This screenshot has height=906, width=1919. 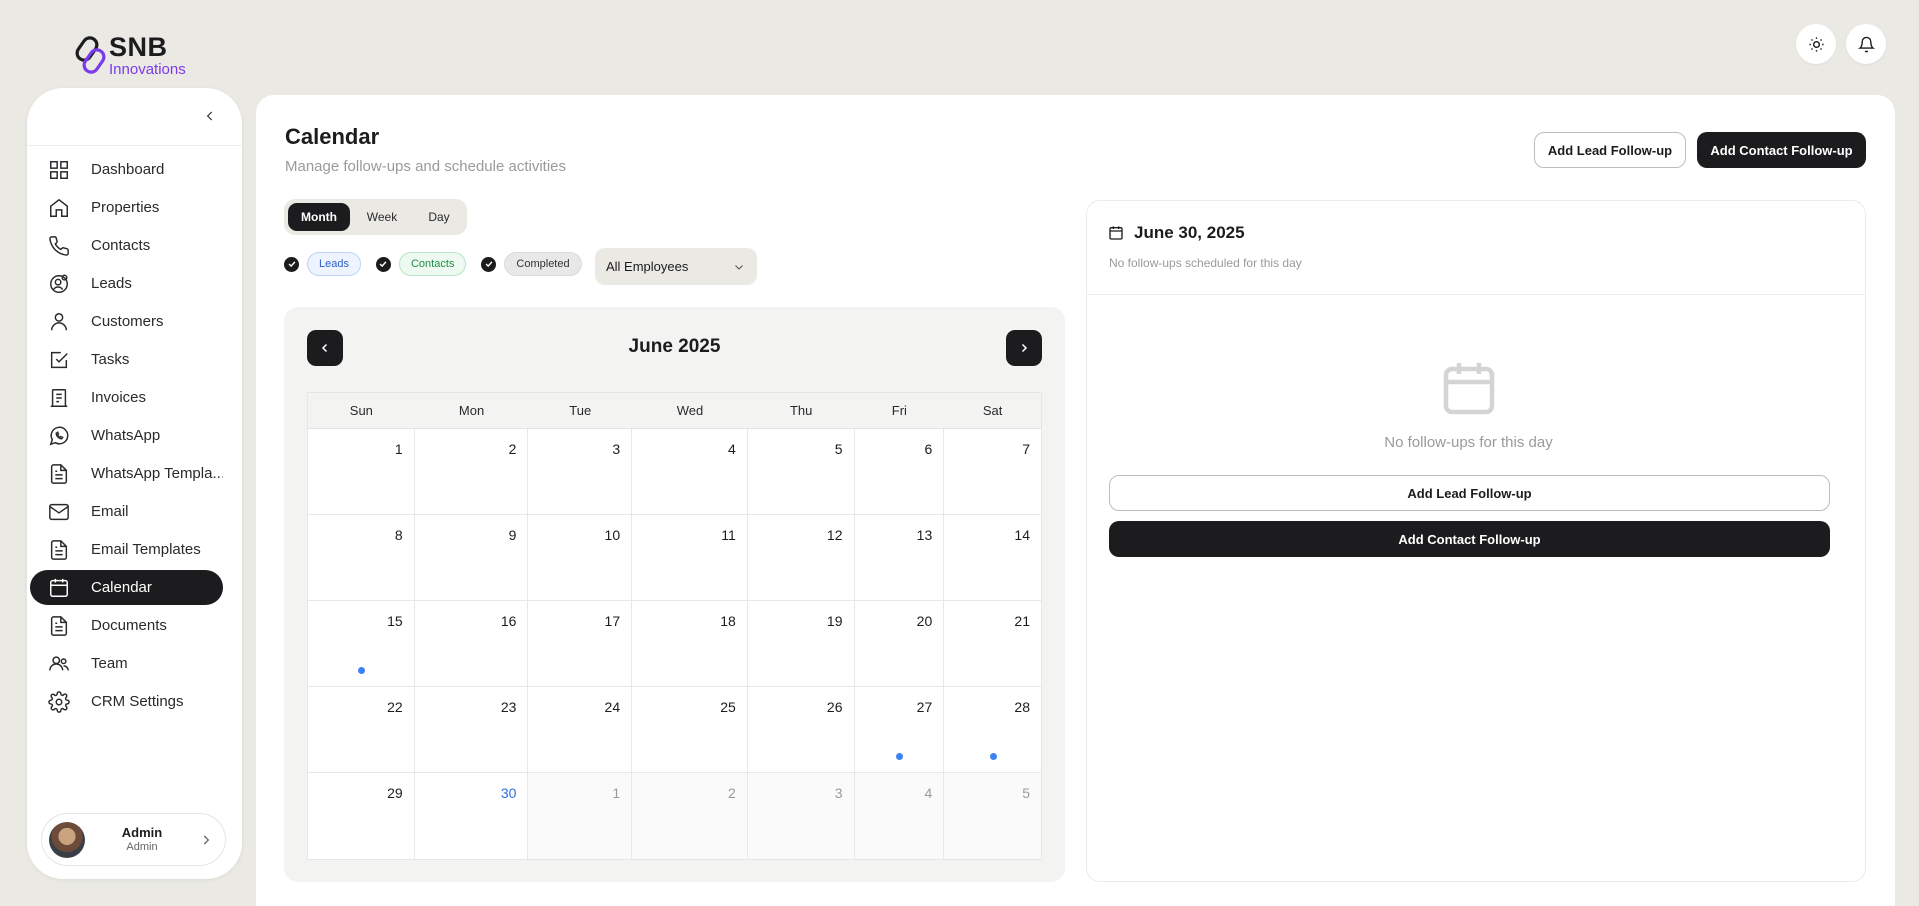 I want to click on completed-checkbox, so click(x=489, y=264).